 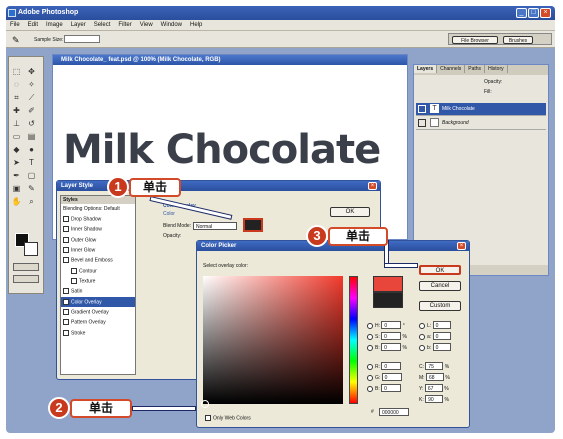 What do you see at coordinates (98, 219) in the screenshot?
I see `style-item: Drop Shadow` at bounding box center [98, 219].